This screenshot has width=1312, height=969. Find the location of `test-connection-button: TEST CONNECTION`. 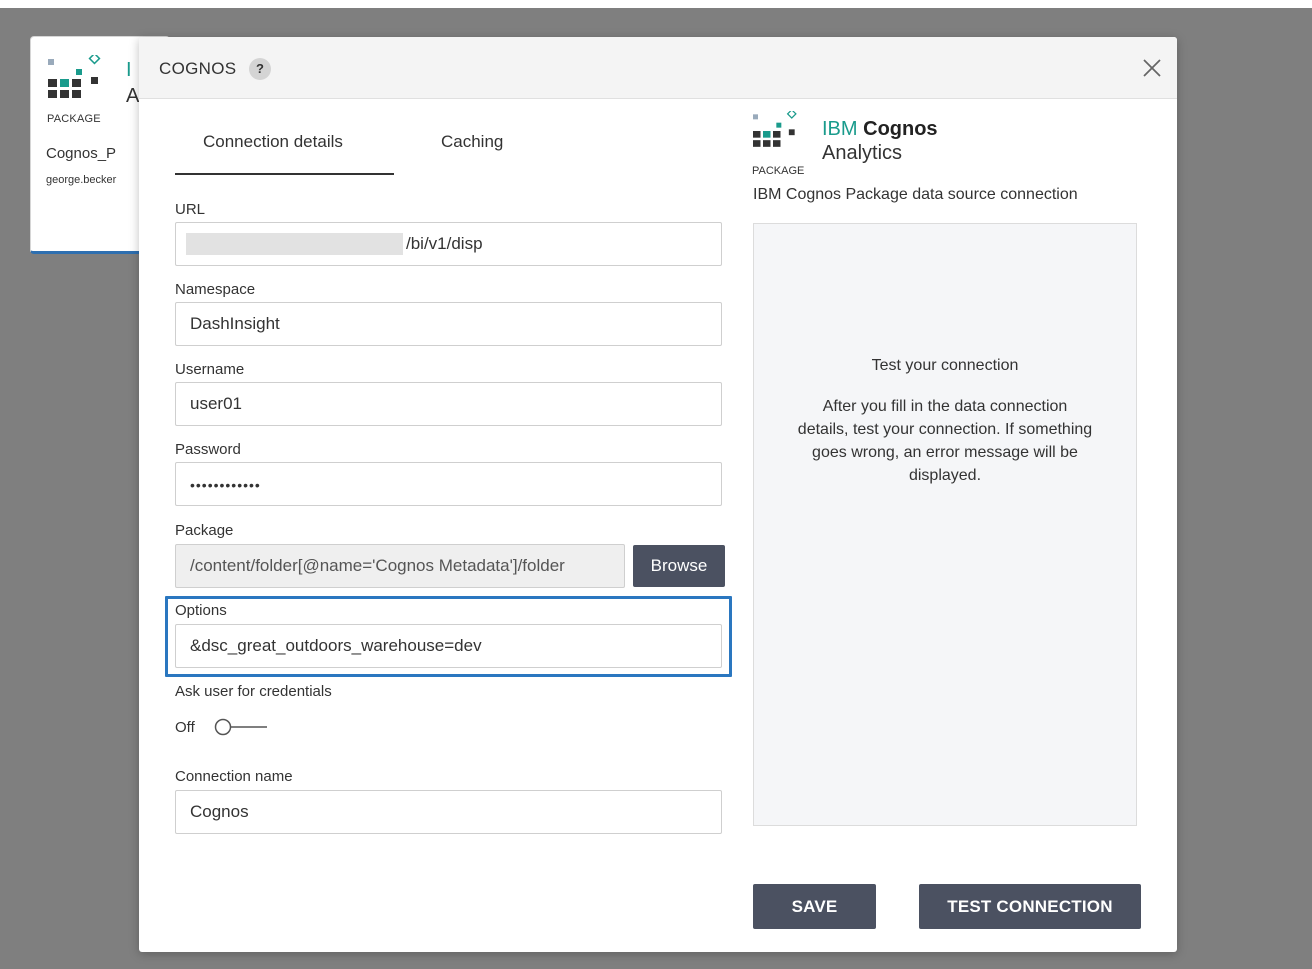

test-connection-button: TEST CONNECTION is located at coordinates (1030, 906).